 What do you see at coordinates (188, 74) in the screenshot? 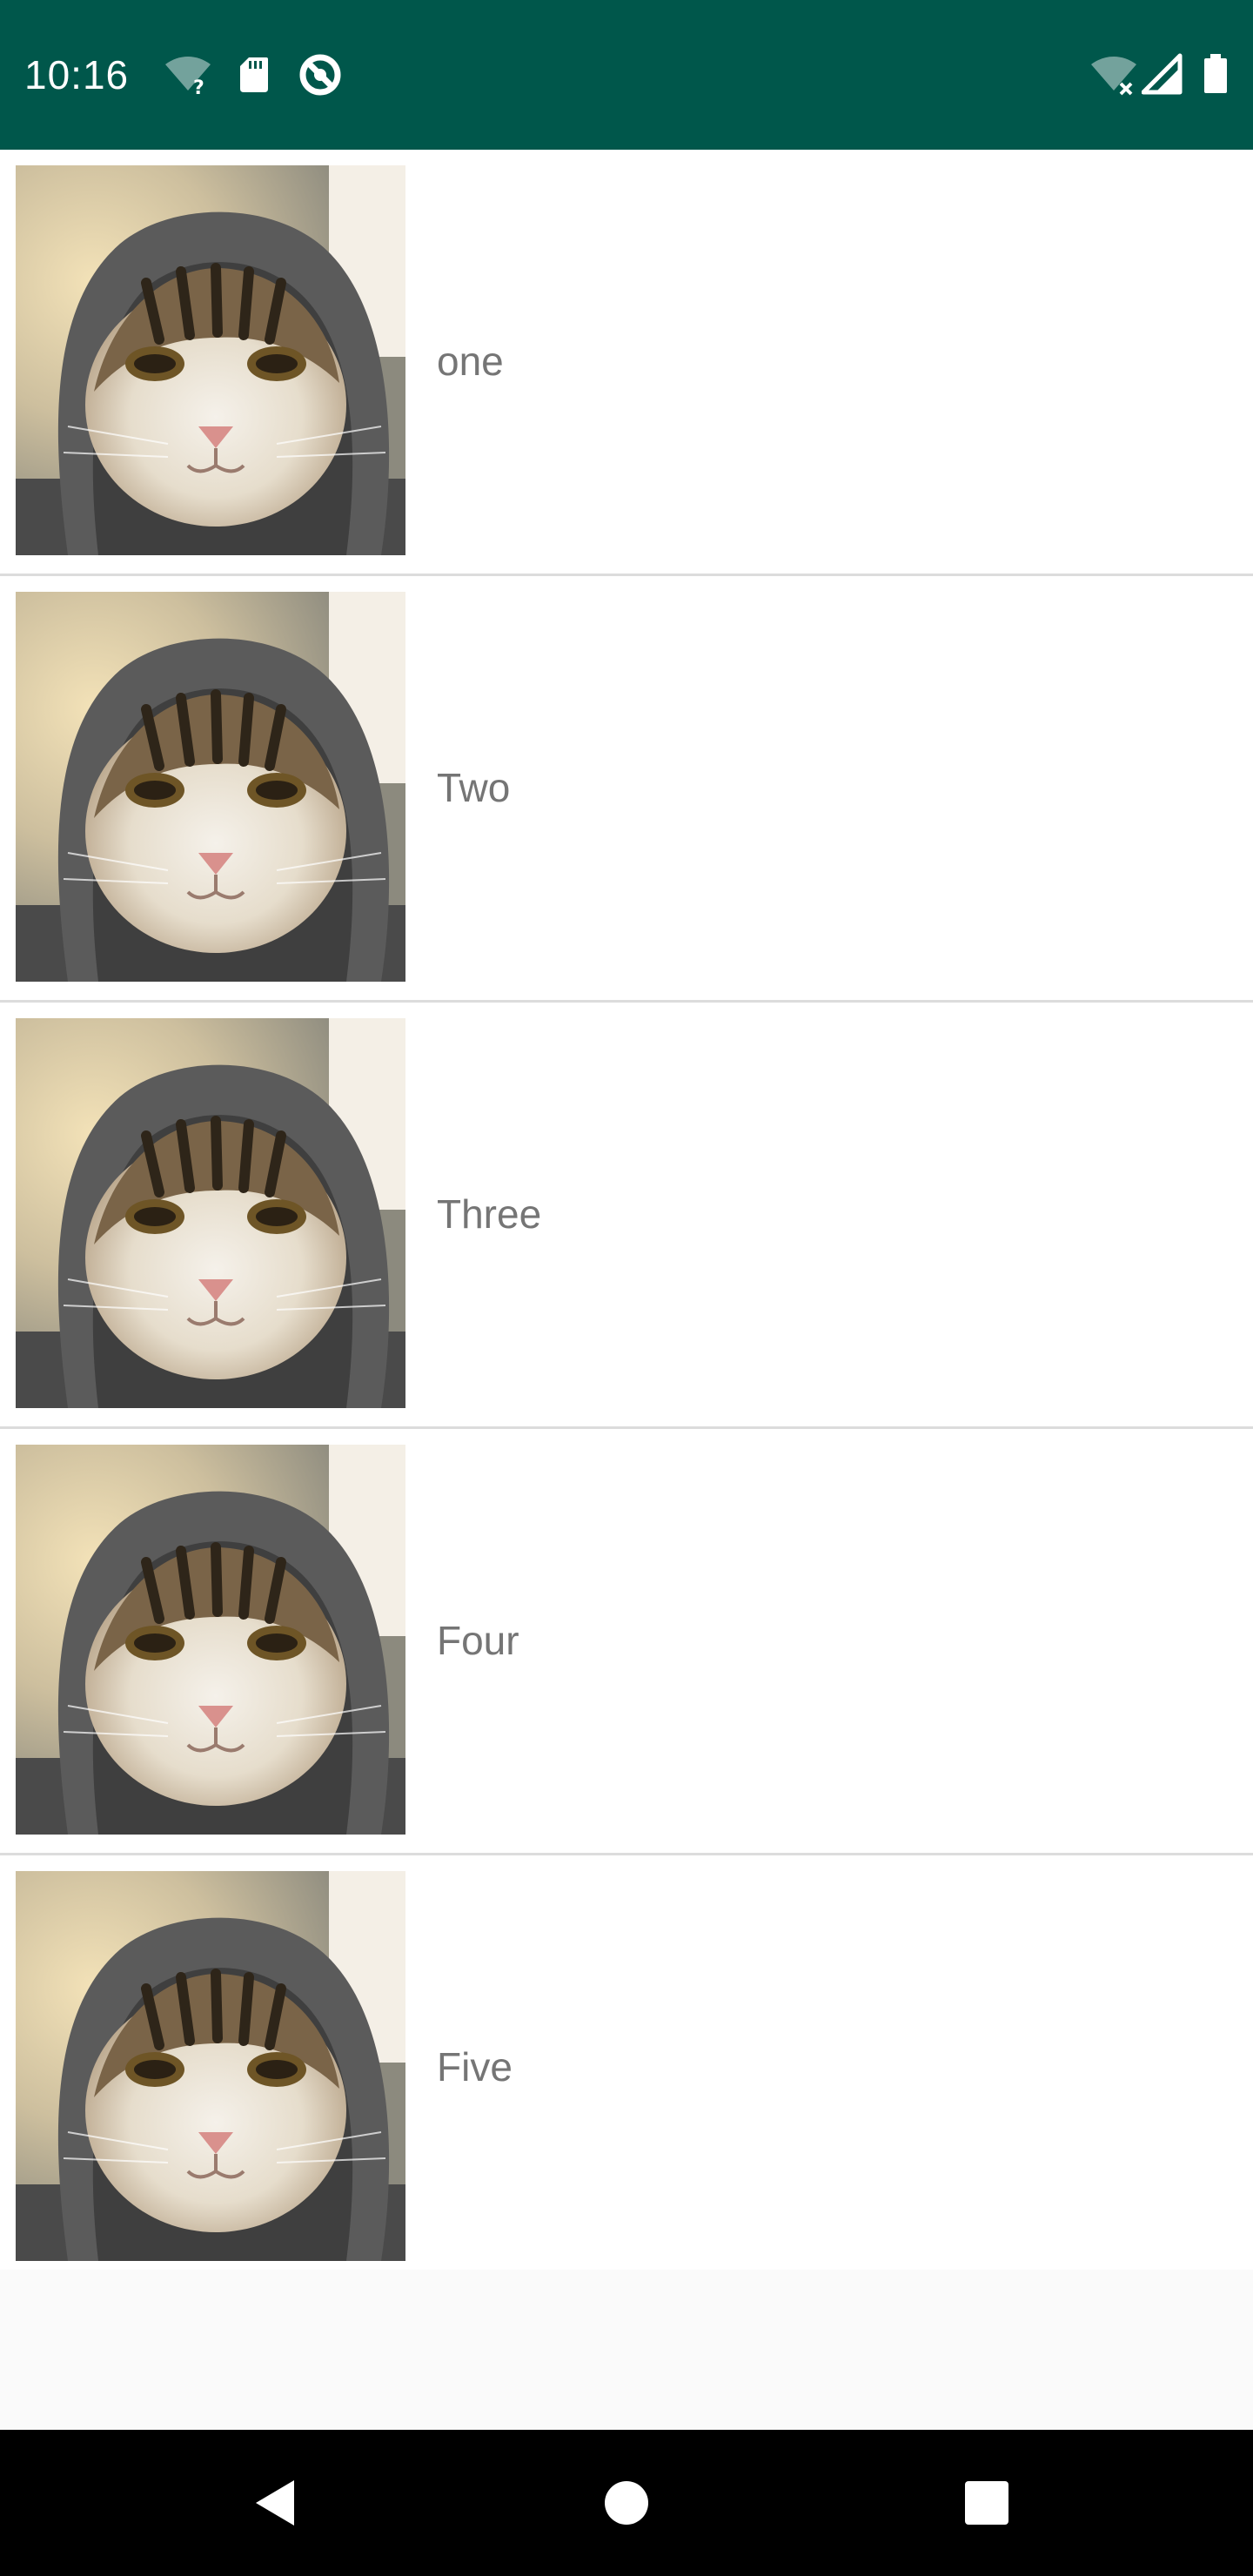
I see `wifi-unknown-icon: ?` at bounding box center [188, 74].